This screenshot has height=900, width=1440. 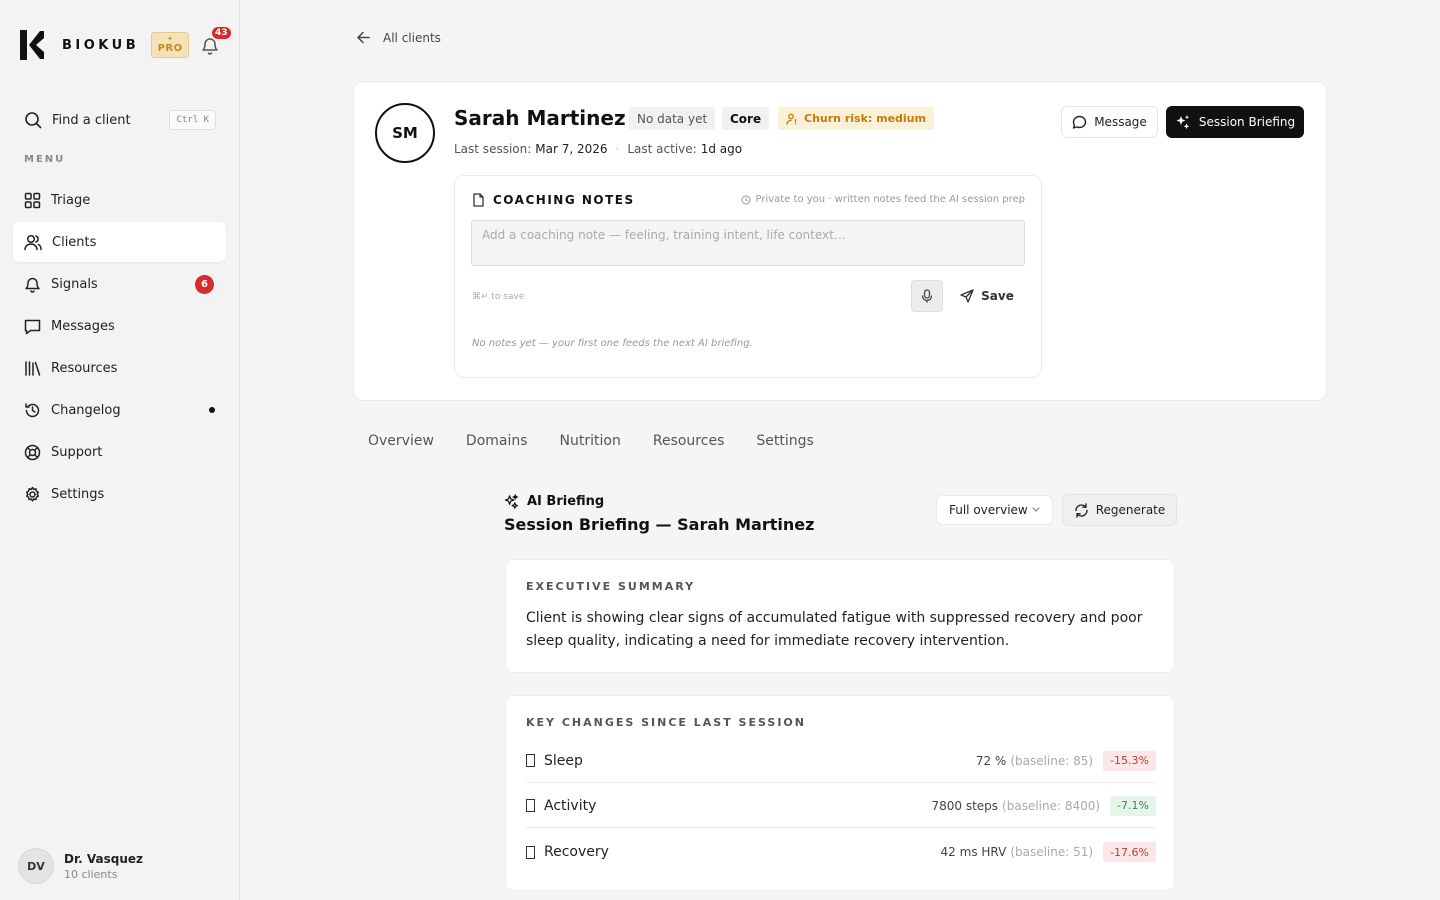 I want to click on save-note-label: Save, so click(x=997, y=296).